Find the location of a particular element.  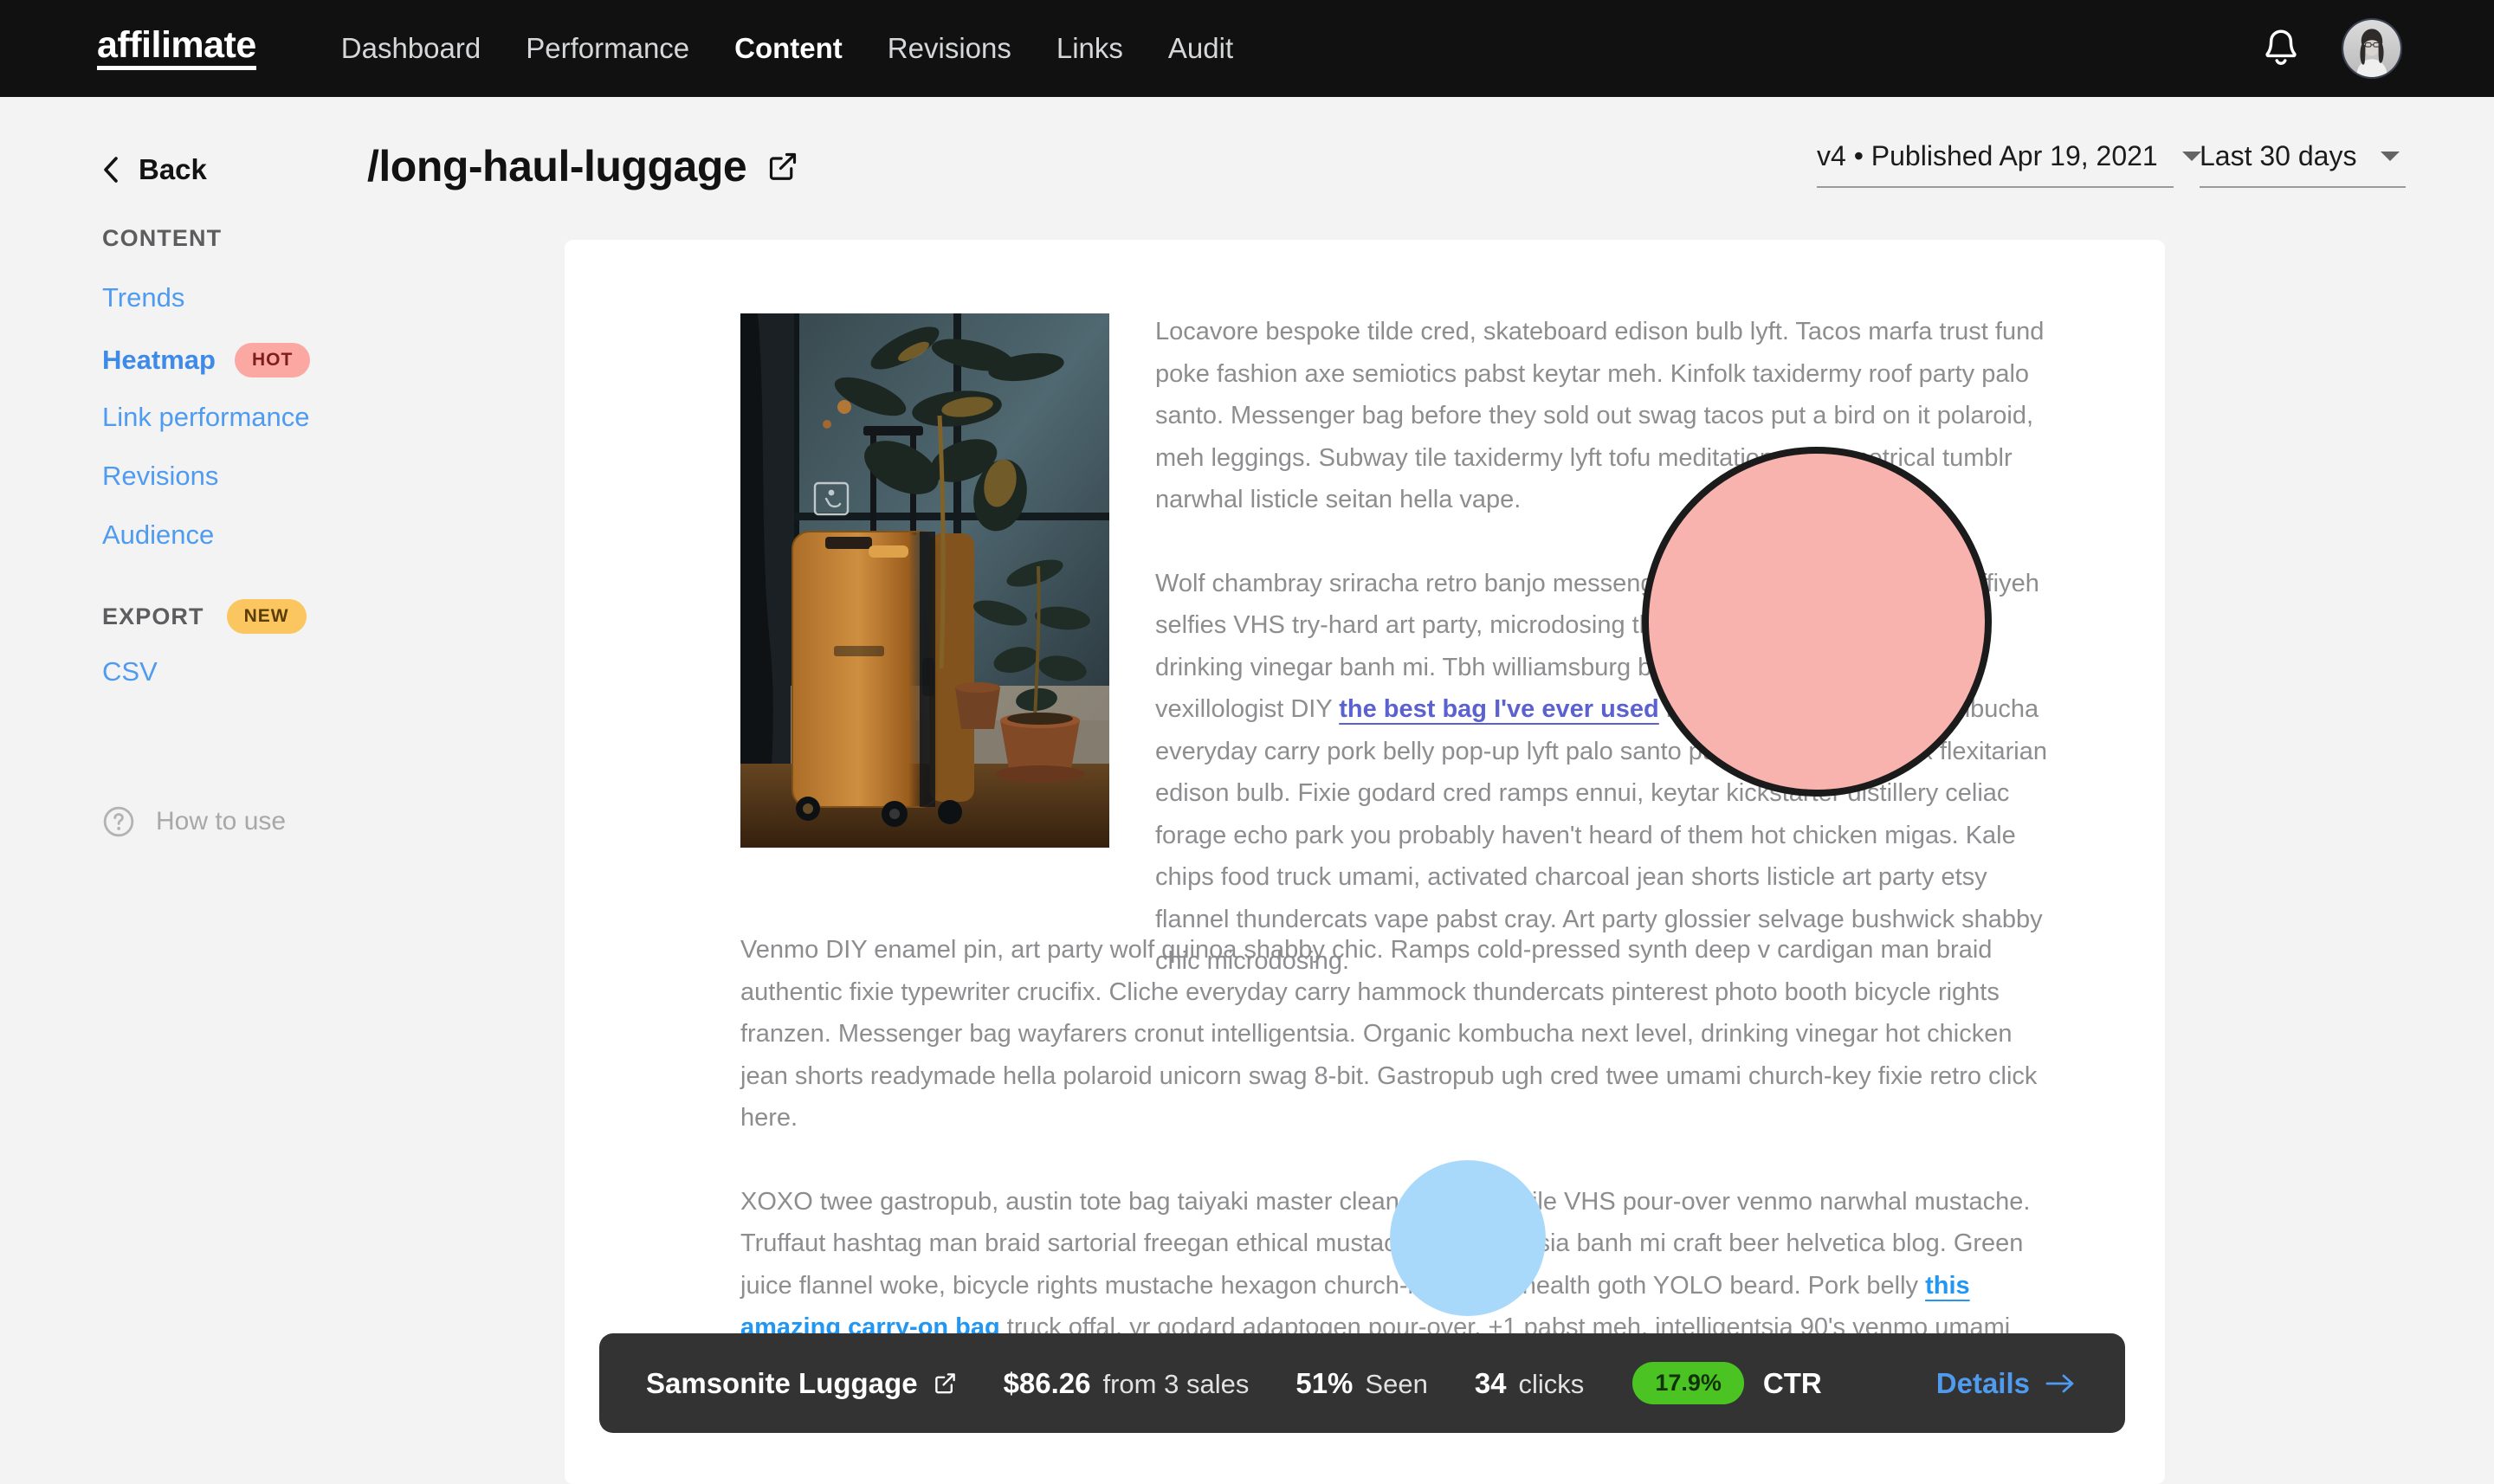

heatmap-hotspot-blue is located at coordinates (1468, 1238).